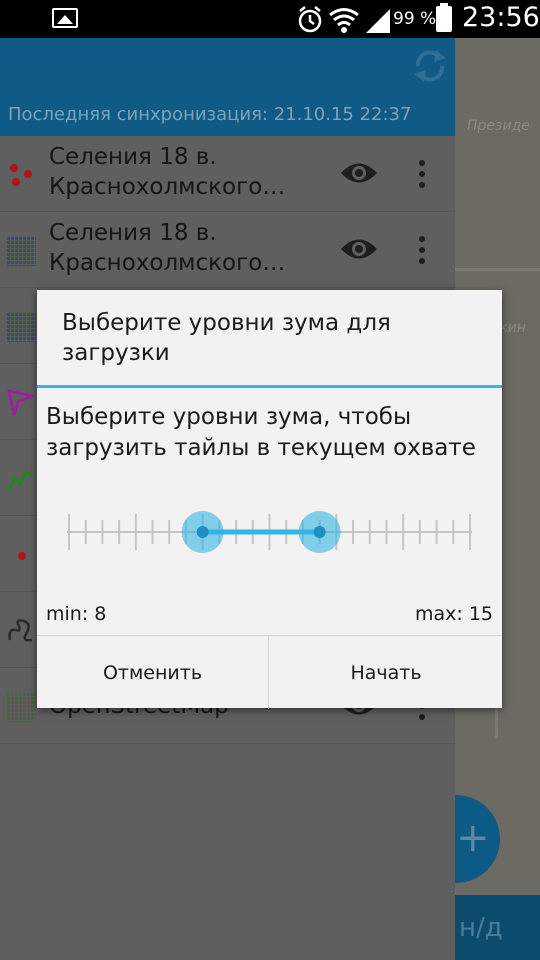  Describe the element at coordinates (226, 338) in the screenshot. I see `dialog-title: Выберите уровни зума для загрузки` at that location.